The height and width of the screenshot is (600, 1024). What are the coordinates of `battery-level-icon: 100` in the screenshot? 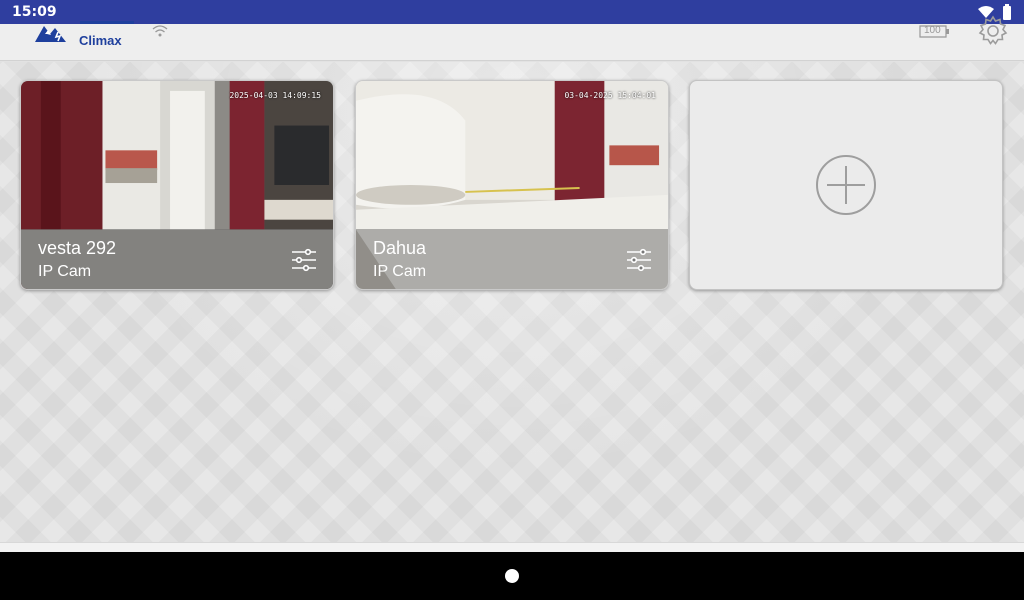 It's located at (934, 31).